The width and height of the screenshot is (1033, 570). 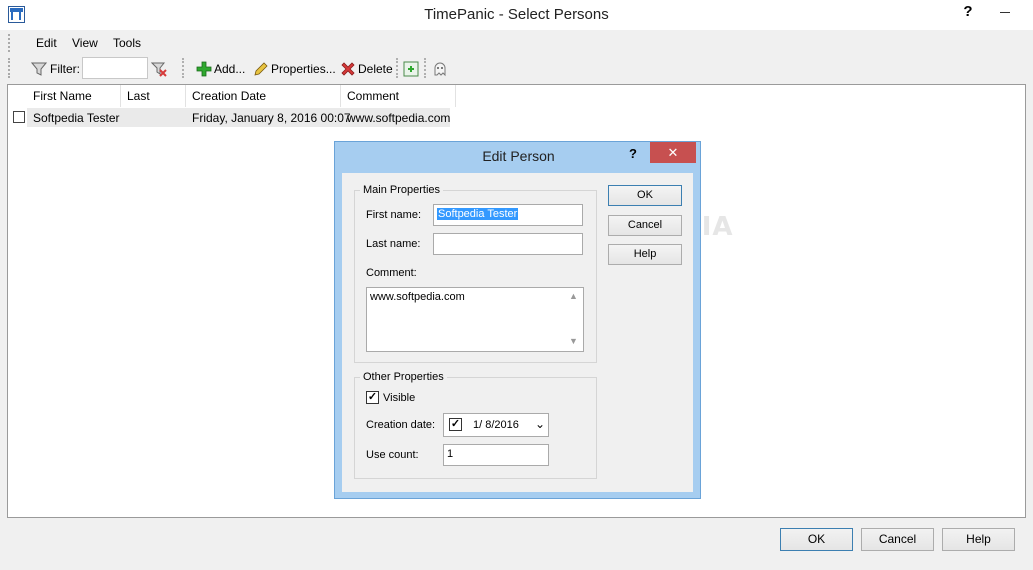 What do you see at coordinates (417, 297) in the screenshot?
I see `comment-value: www.softpedia.com` at bounding box center [417, 297].